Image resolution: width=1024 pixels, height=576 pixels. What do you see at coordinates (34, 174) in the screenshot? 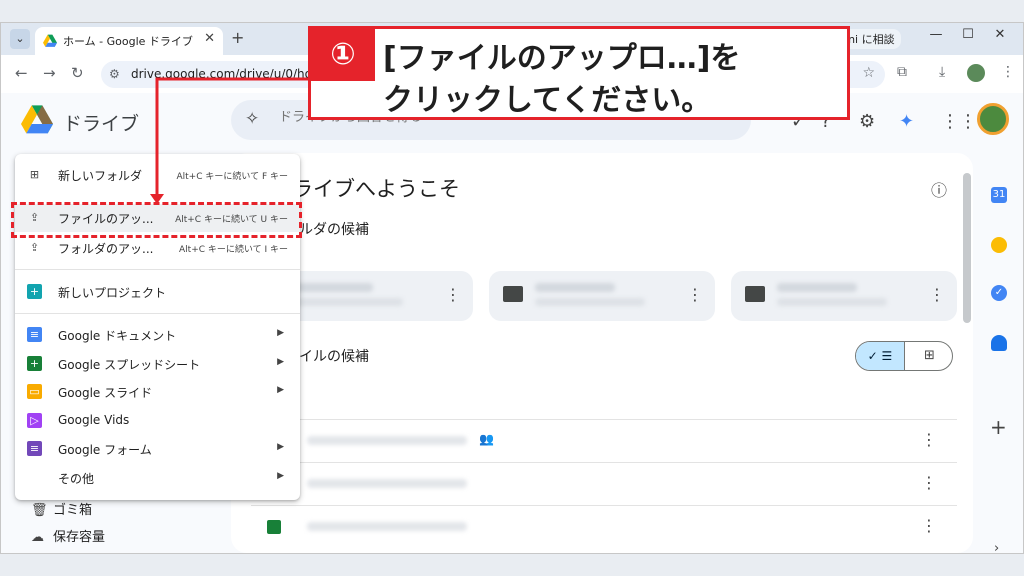
I see `new-folder-icon: ⊞` at bounding box center [34, 174].